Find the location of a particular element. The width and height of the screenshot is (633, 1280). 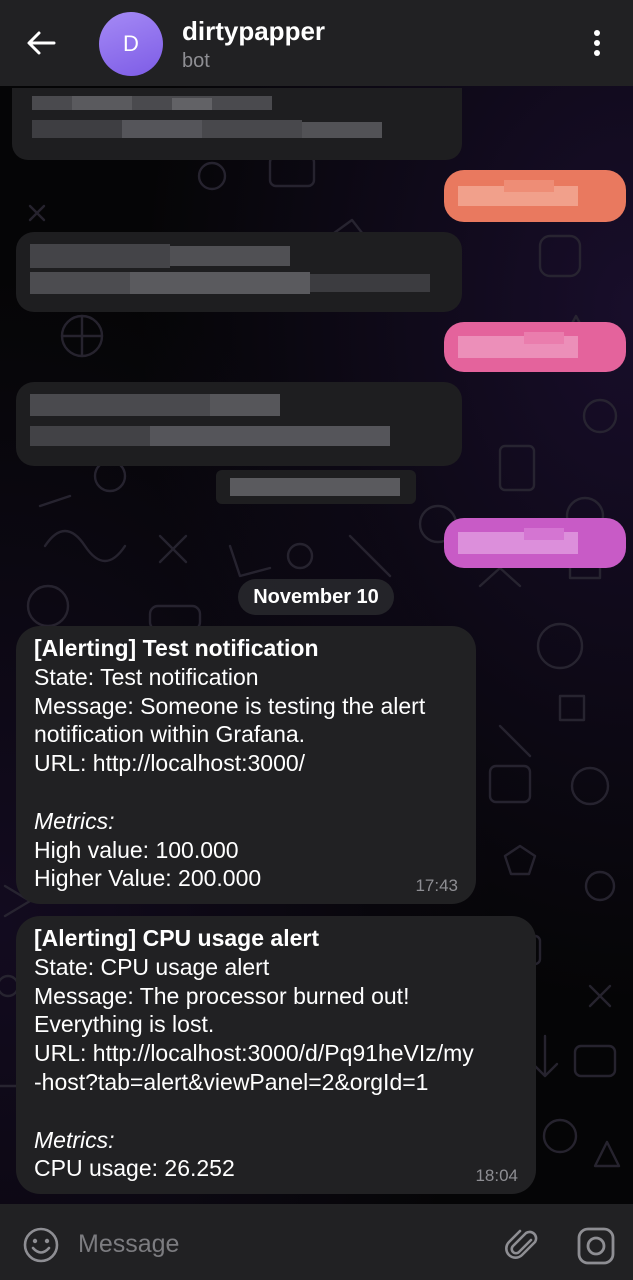

chat-header: D dirtypapper bot is located at coordinates (316, 43).